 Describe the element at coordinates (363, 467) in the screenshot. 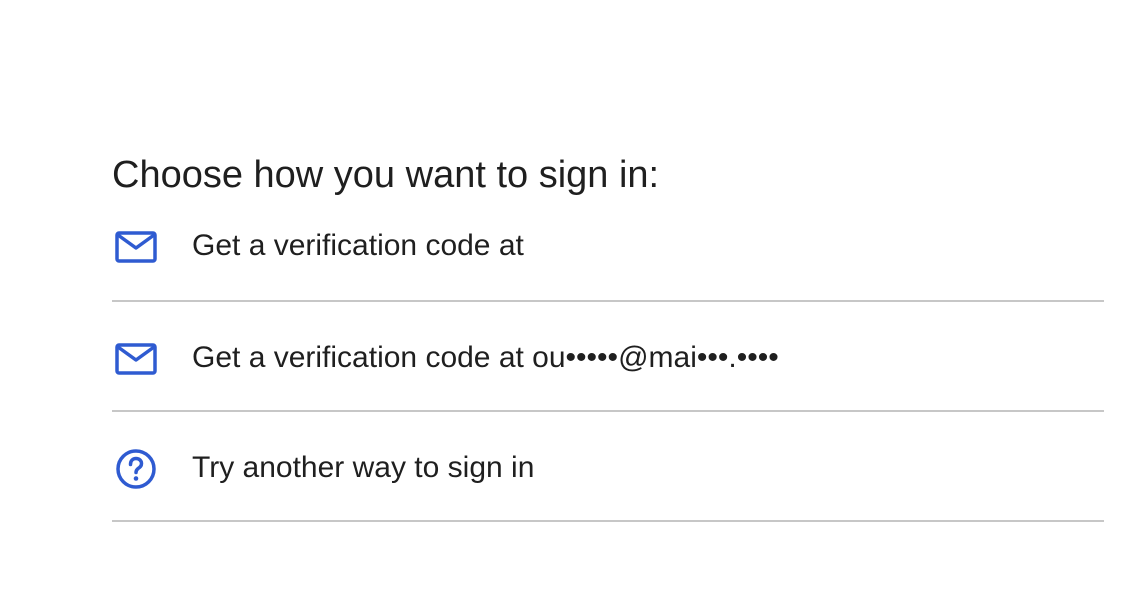

I see `option-label: Try another way to sign in` at that location.